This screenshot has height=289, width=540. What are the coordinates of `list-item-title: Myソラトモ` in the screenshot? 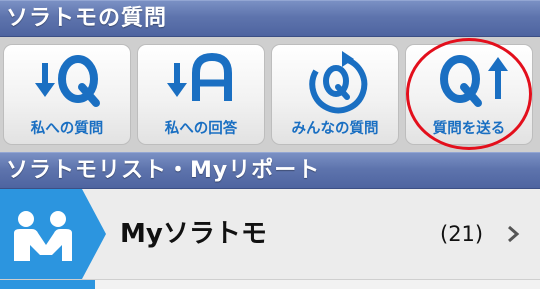 It's located at (193, 234).